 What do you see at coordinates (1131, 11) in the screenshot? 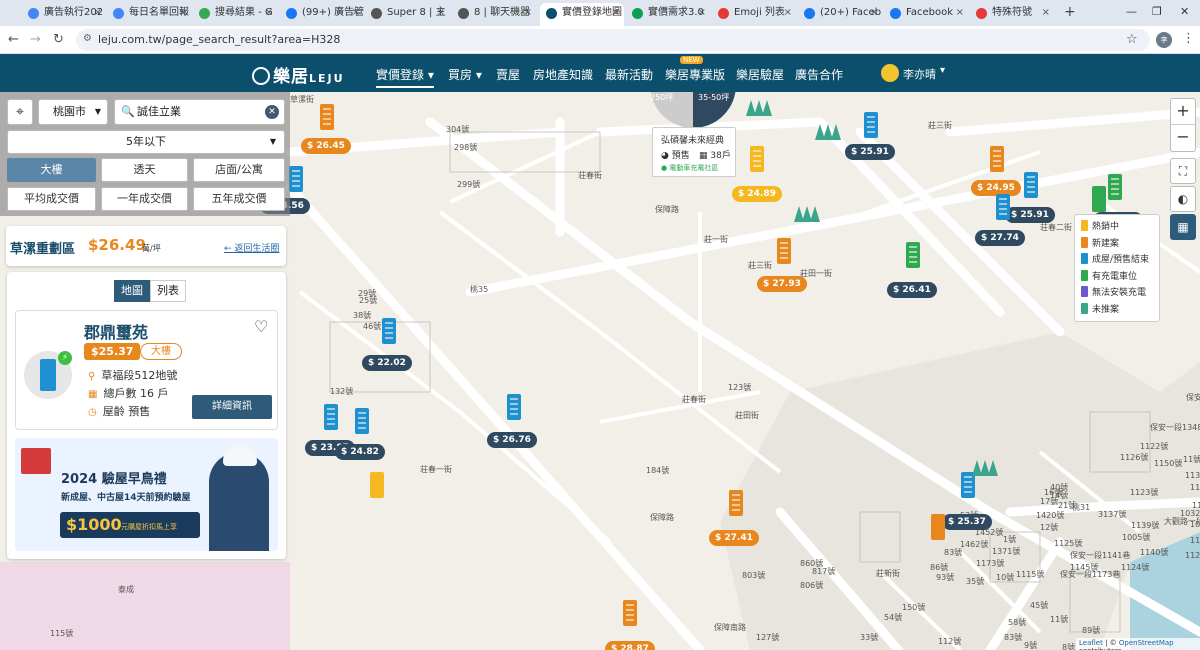
I see `minimize-icon: —` at bounding box center [1131, 11].